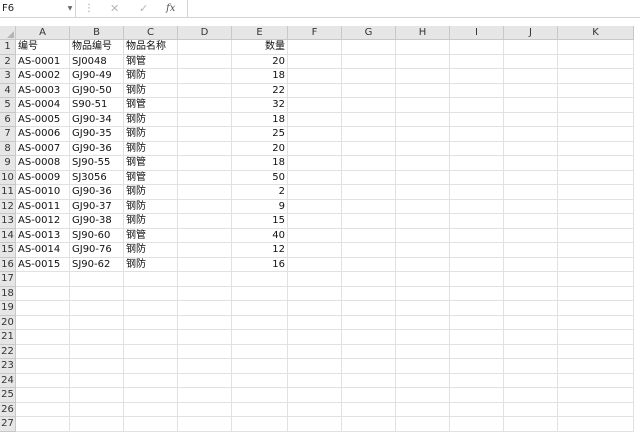 The image size is (640, 432). What do you see at coordinates (531, 380) in the screenshot?
I see `cell-j24` at bounding box center [531, 380].